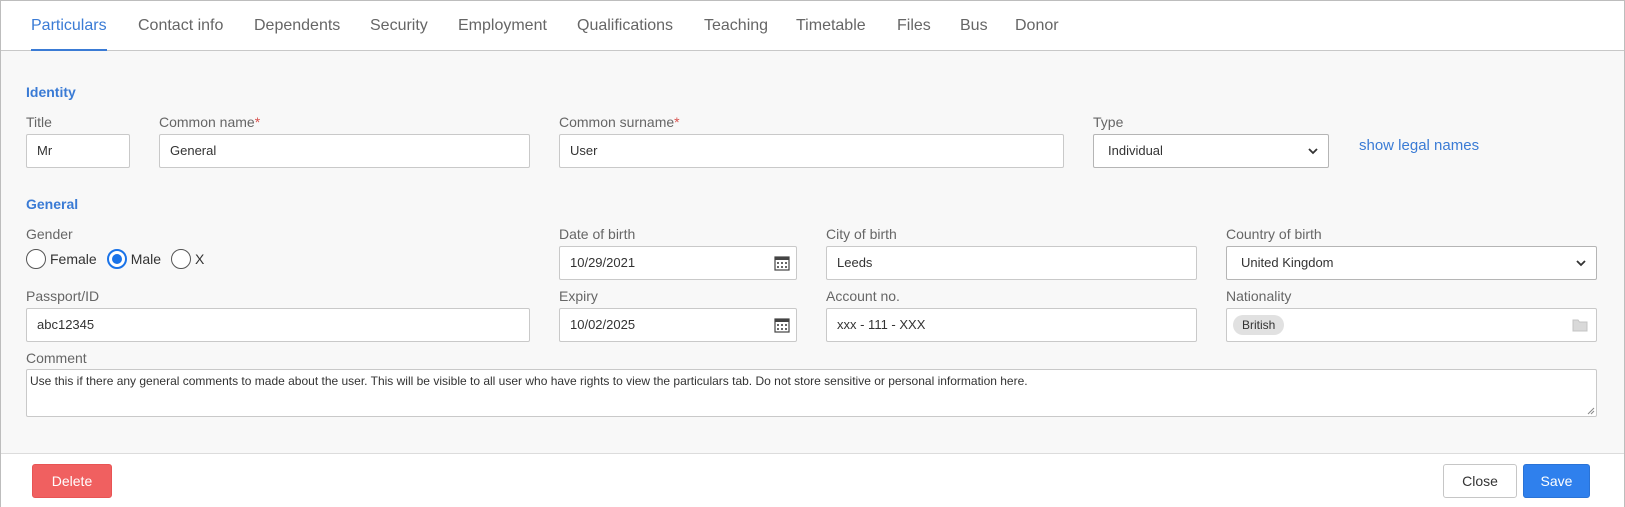 The width and height of the screenshot is (1625, 507). I want to click on gender-female-radio: Female, so click(61, 259).